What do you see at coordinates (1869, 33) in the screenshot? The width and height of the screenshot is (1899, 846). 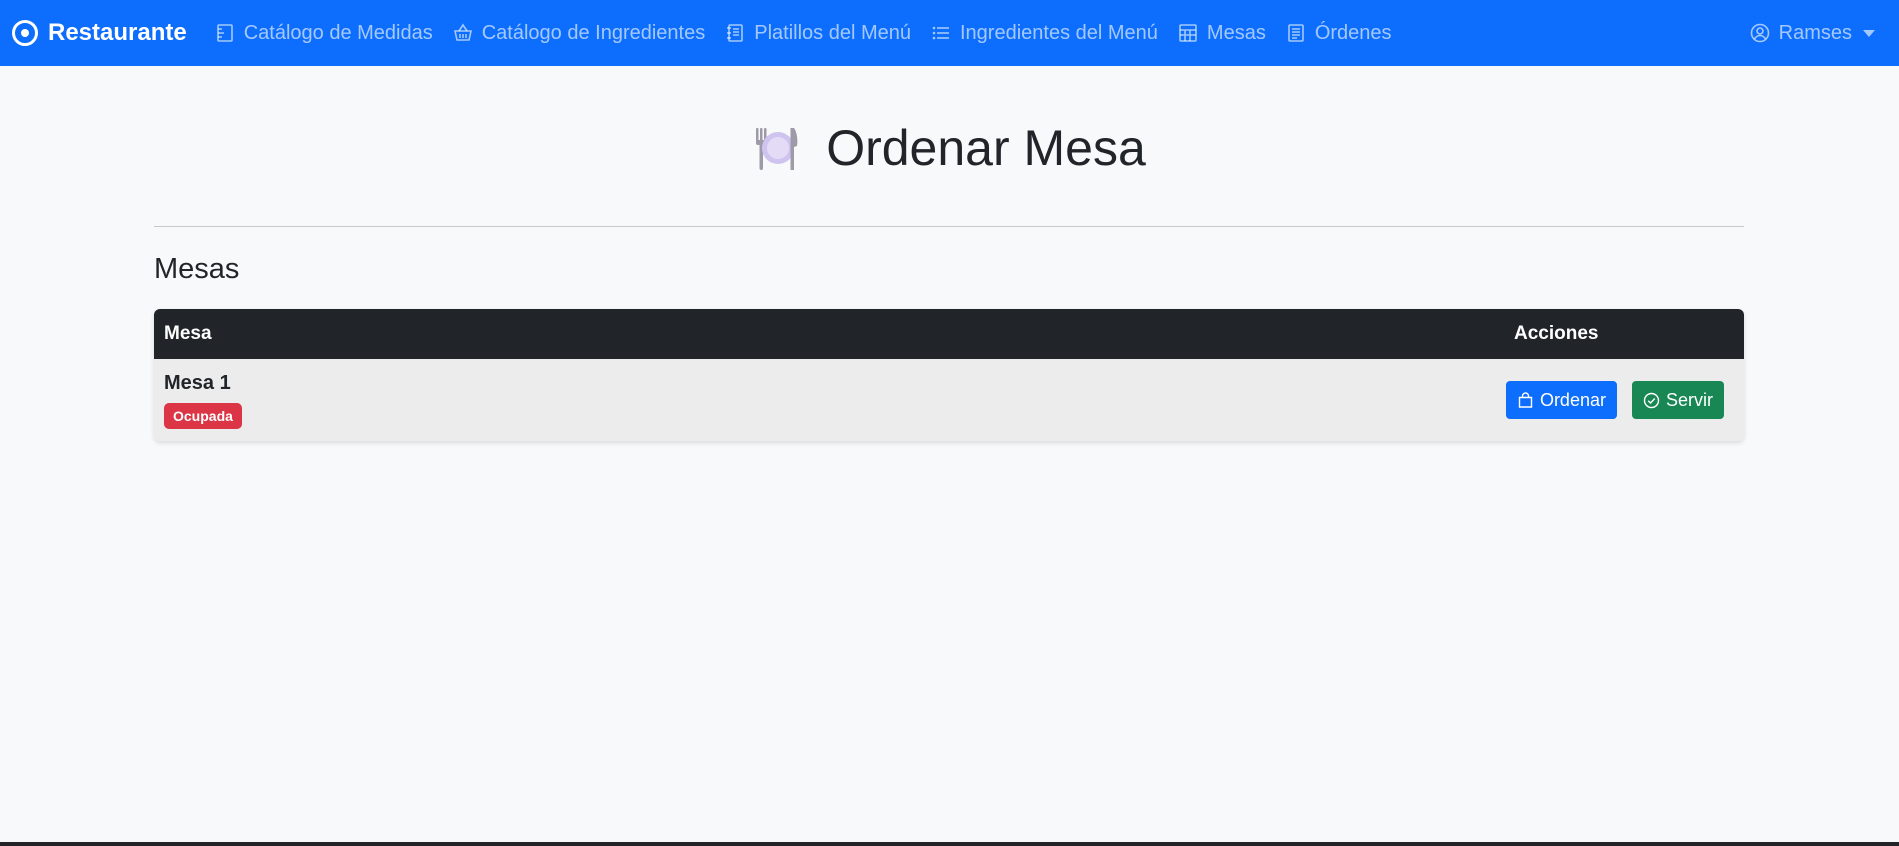 I see `chevron-down-icon` at bounding box center [1869, 33].